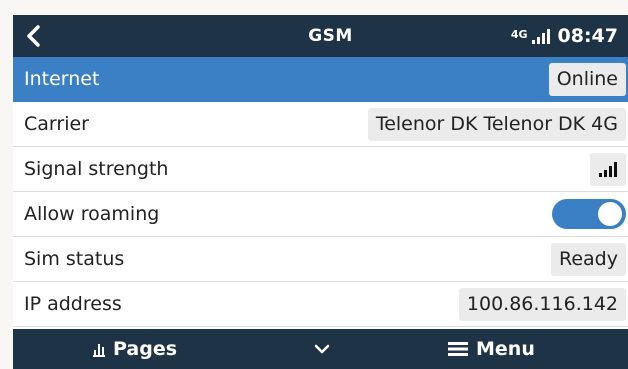  I want to click on signal-bars-icon, so click(540, 36).